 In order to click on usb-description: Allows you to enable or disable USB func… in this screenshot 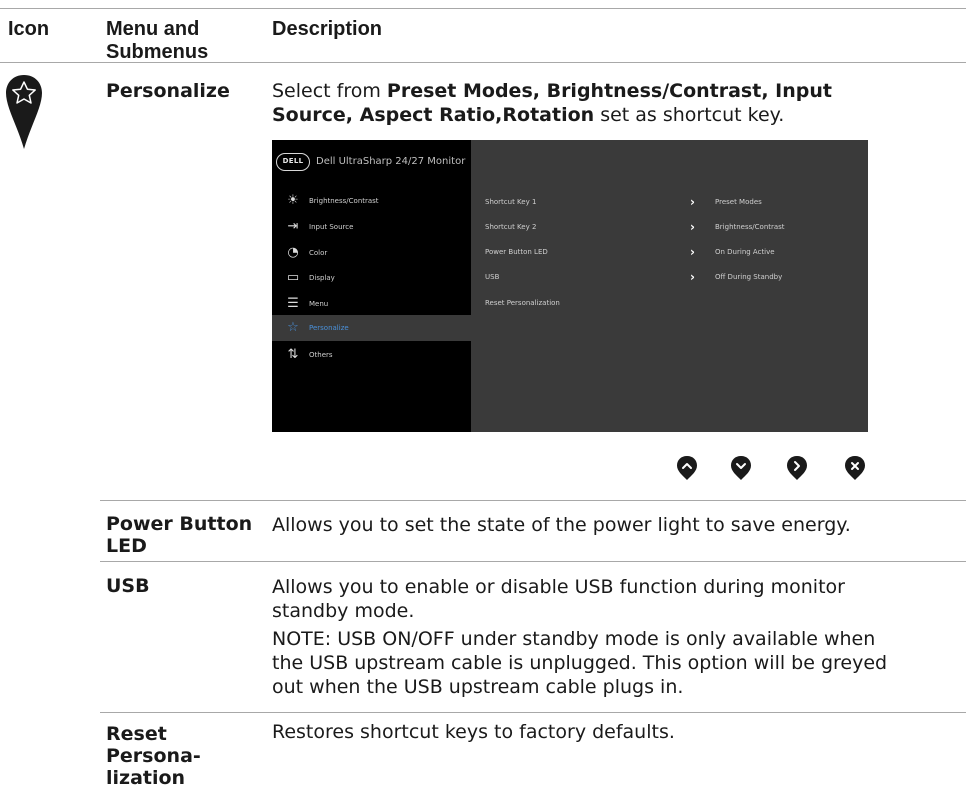, I will do `click(608, 599)`.